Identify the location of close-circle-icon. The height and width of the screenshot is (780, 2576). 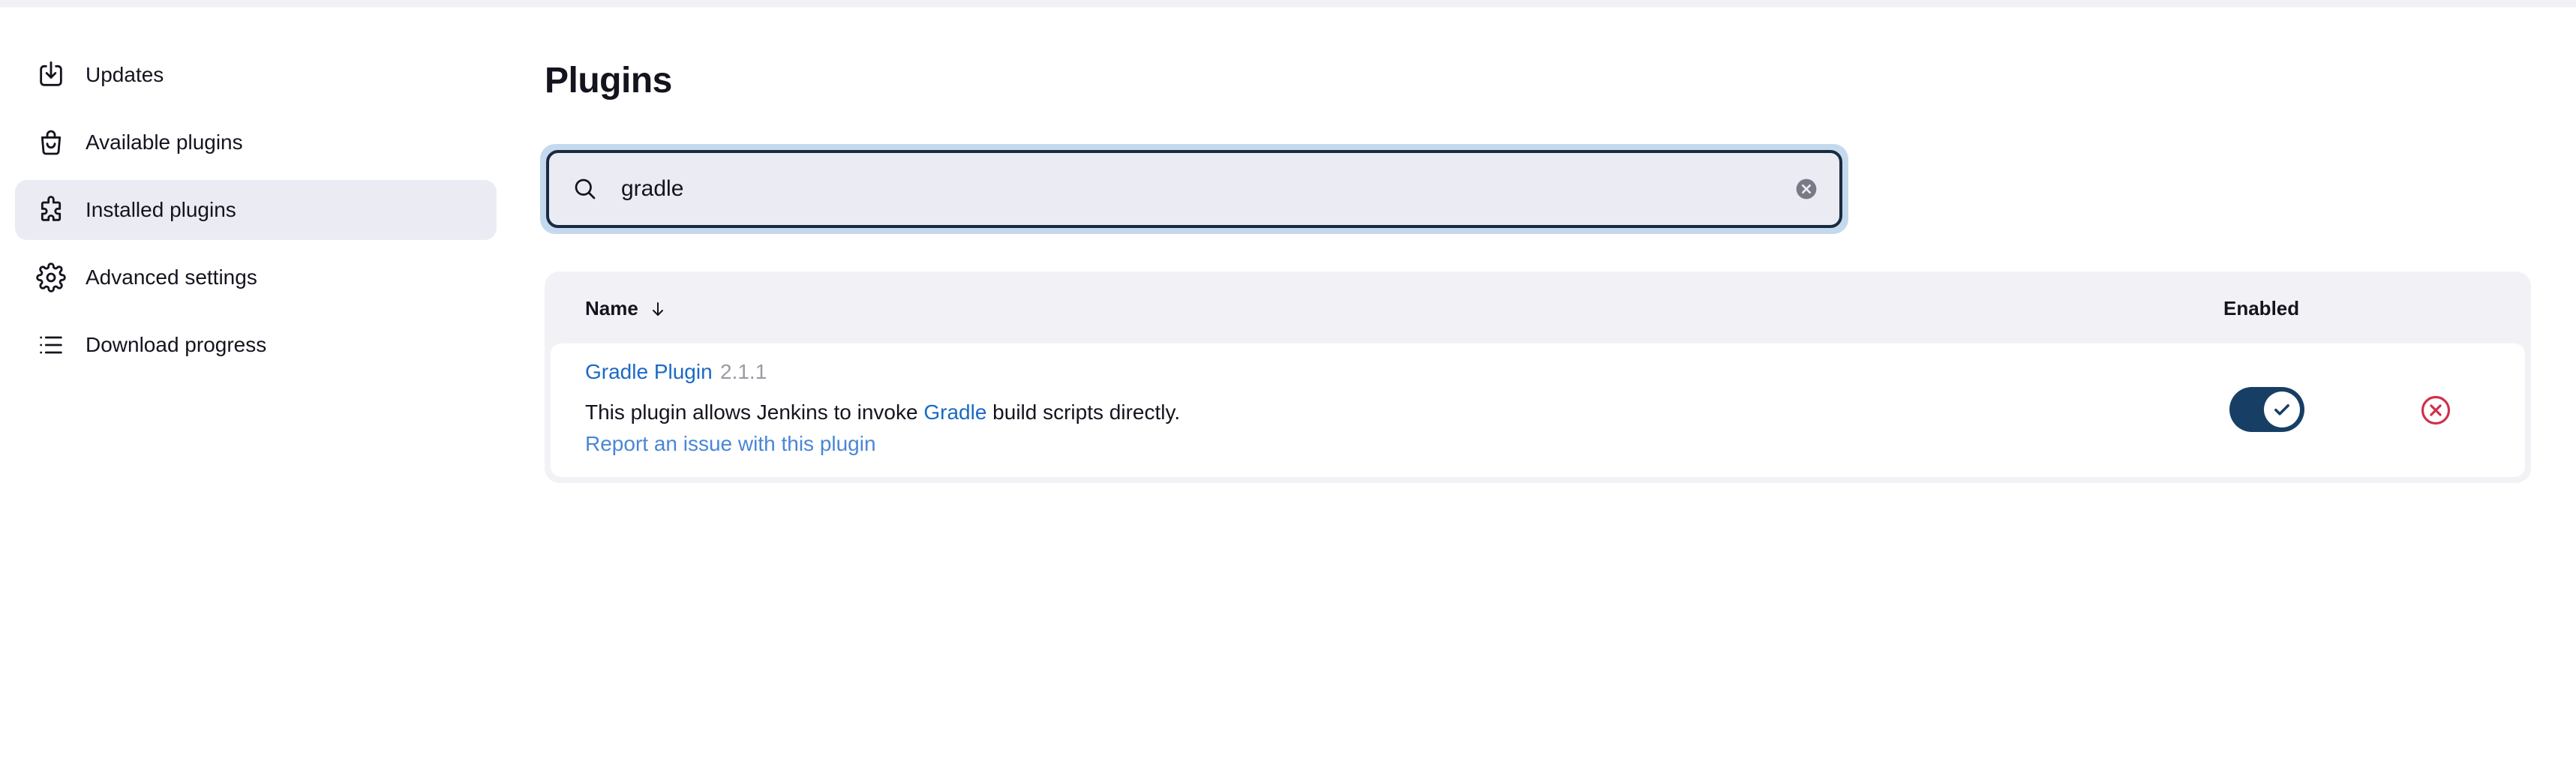
(2436, 410).